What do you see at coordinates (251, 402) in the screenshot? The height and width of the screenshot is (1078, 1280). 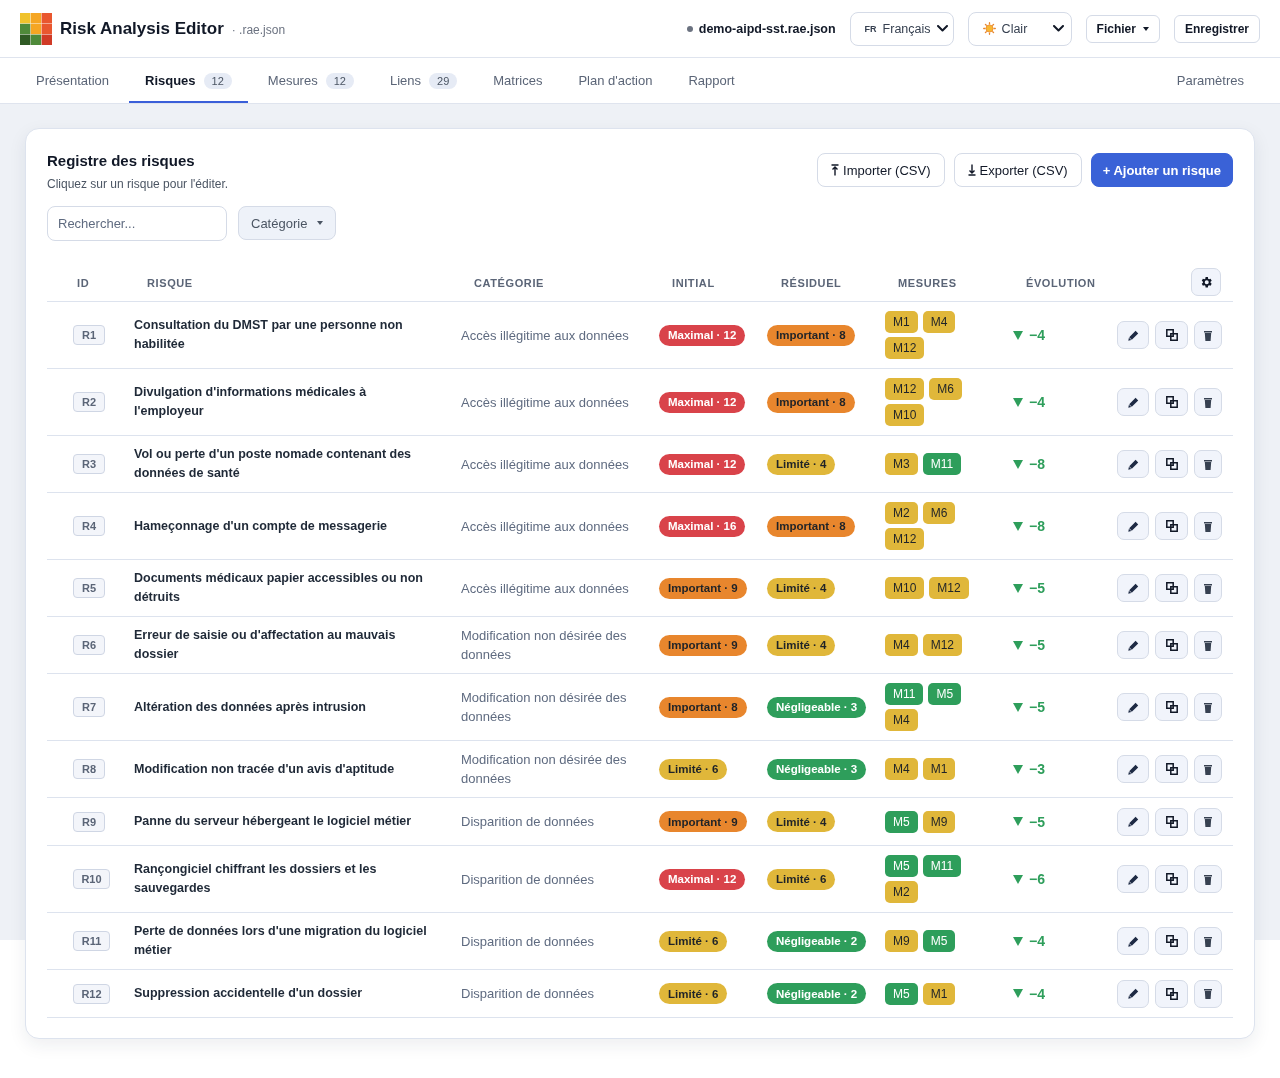 I see `risk-title: Divulgation d'informations médicales à l'employeur` at bounding box center [251, 402].